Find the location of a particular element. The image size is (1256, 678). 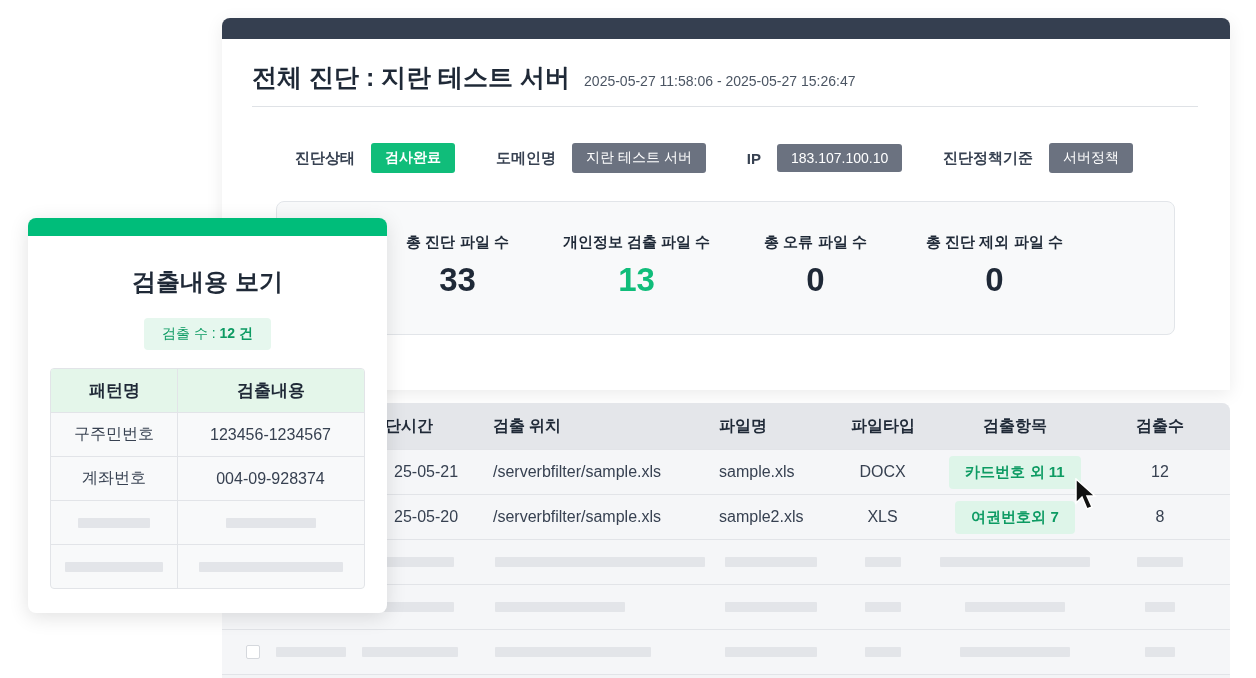

table-cell: XLS is located at coordinates (882, 517).